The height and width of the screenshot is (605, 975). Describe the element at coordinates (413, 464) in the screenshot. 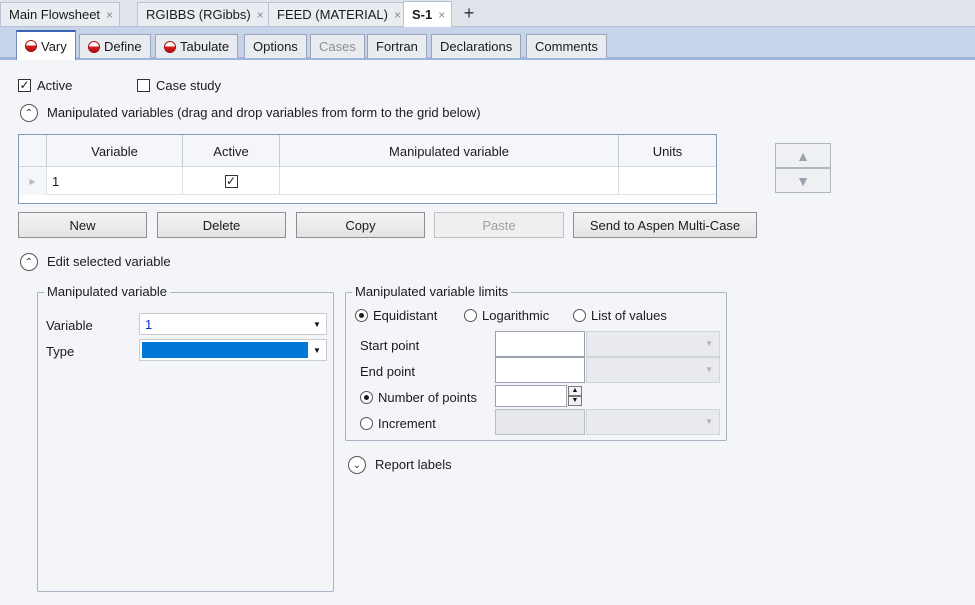

I see `report-labels-title: Report labels` at that location.